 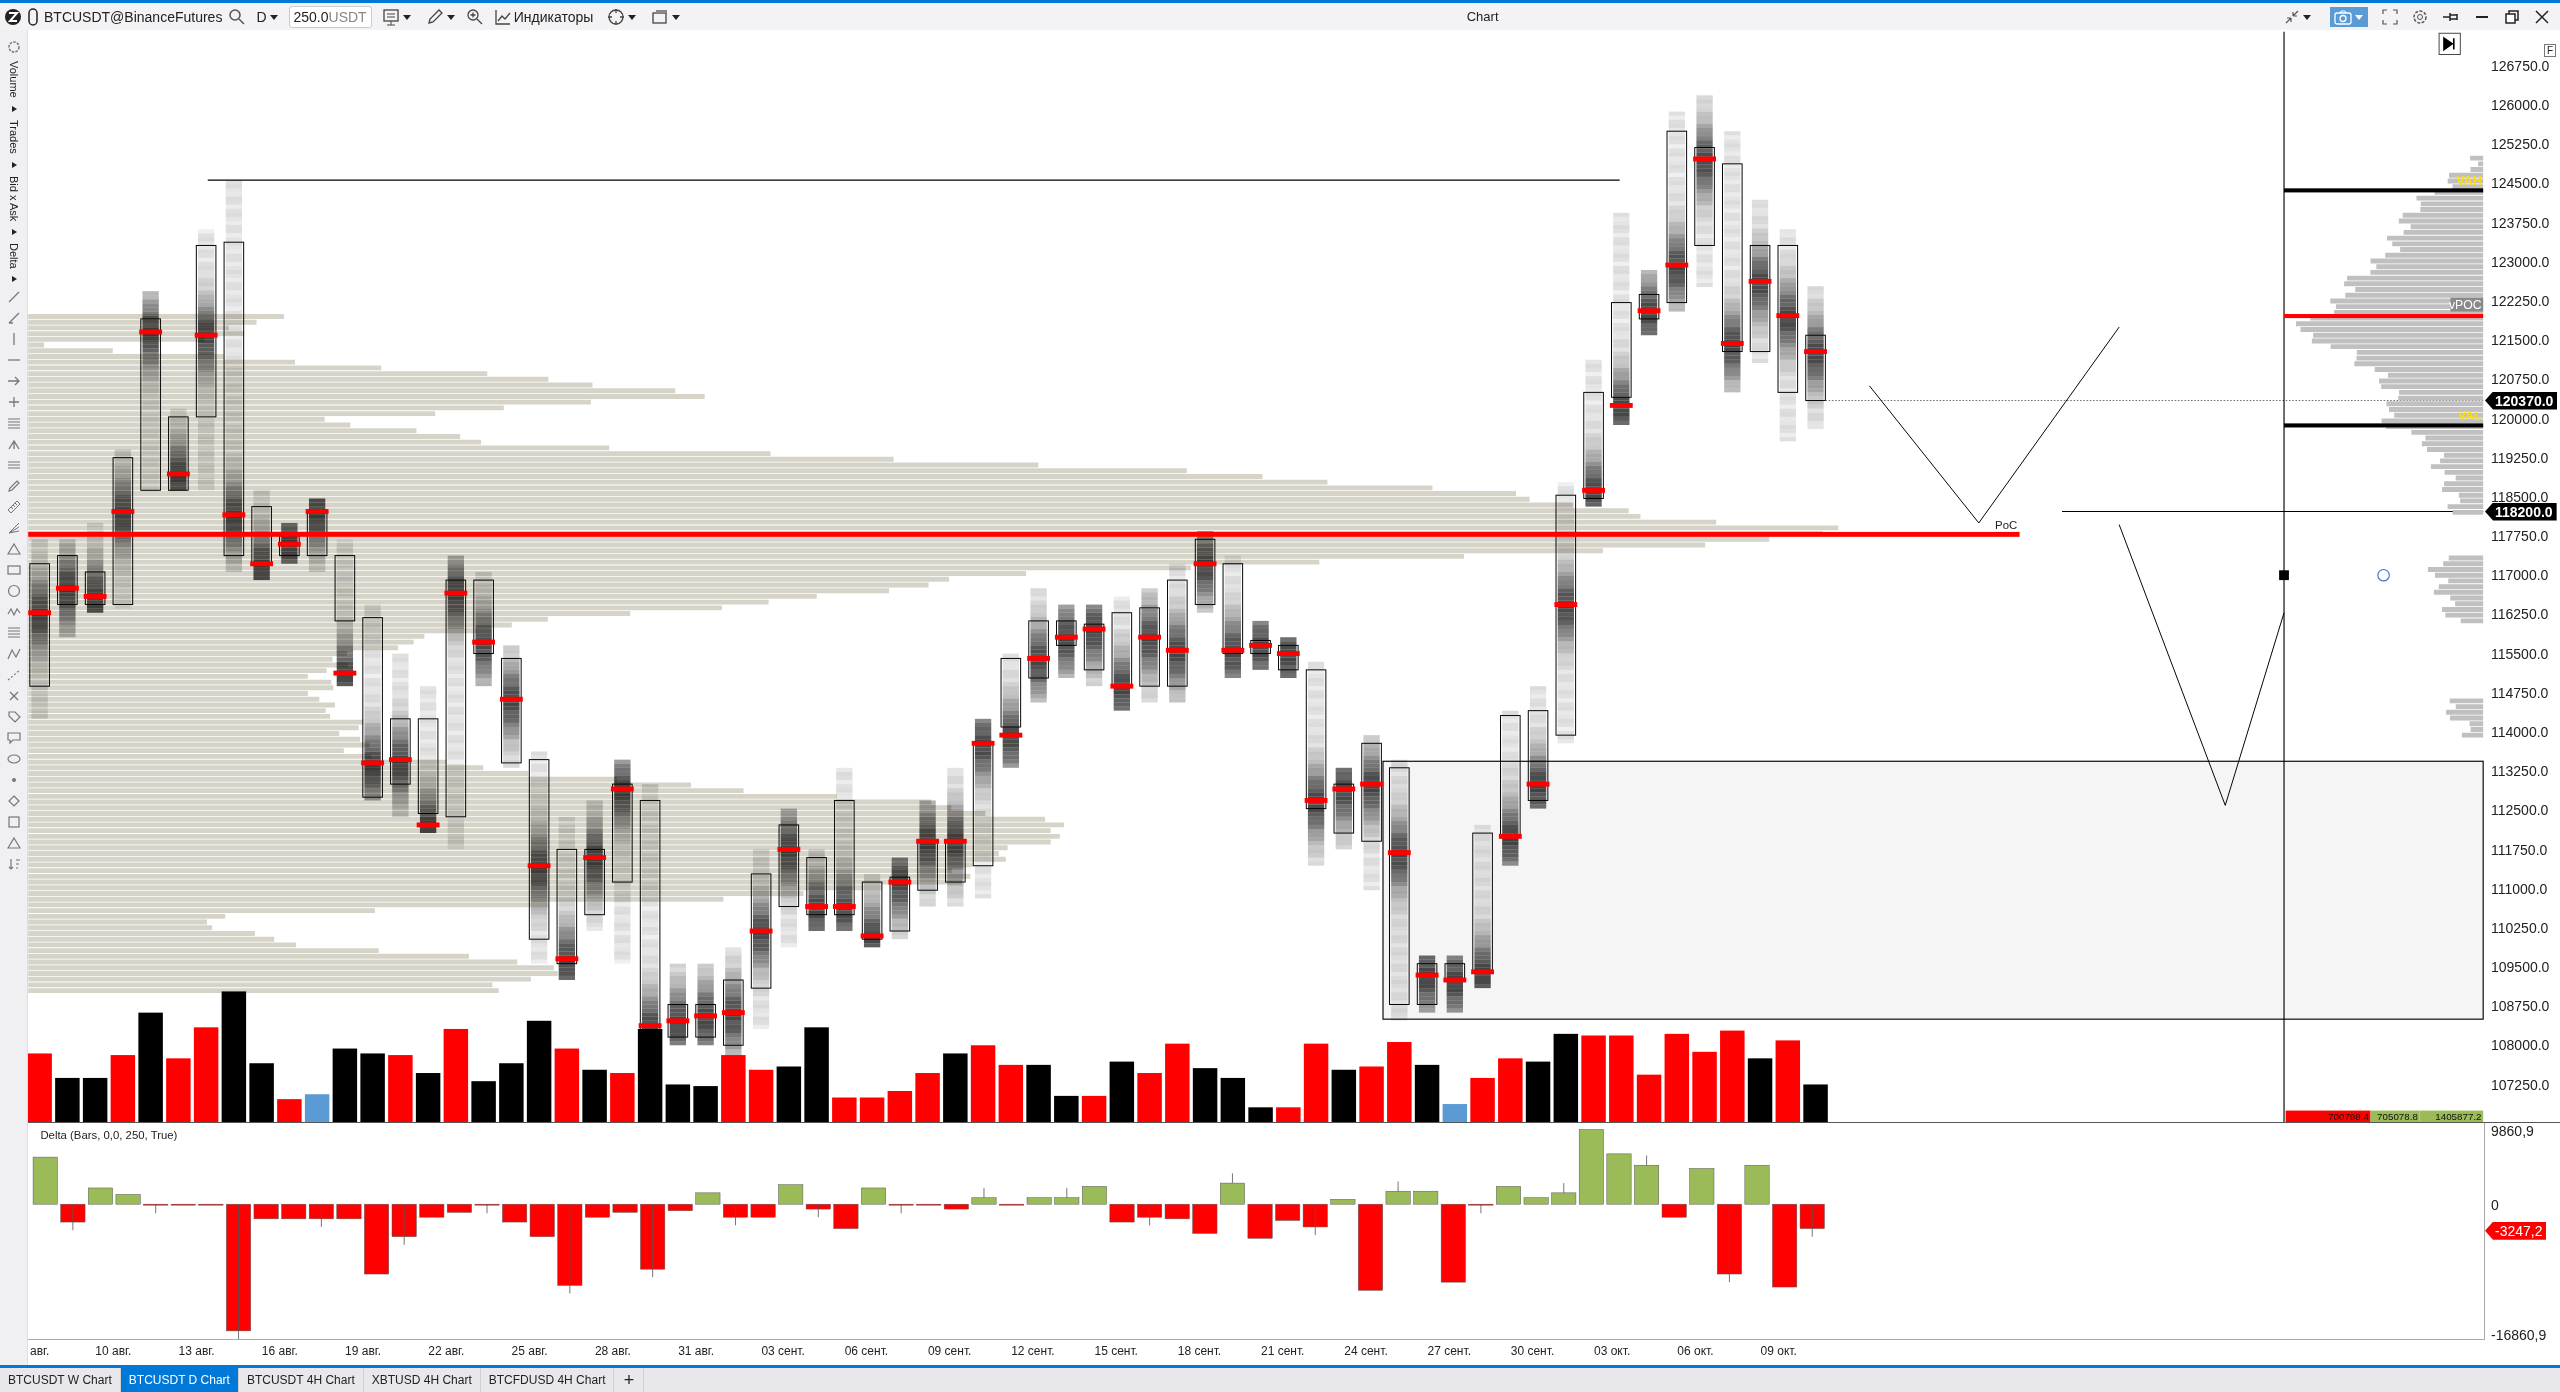 What do you see at coordinates (13, 864) in the screenshot?
I see `sort-icon` at bounding box center [13, 864].